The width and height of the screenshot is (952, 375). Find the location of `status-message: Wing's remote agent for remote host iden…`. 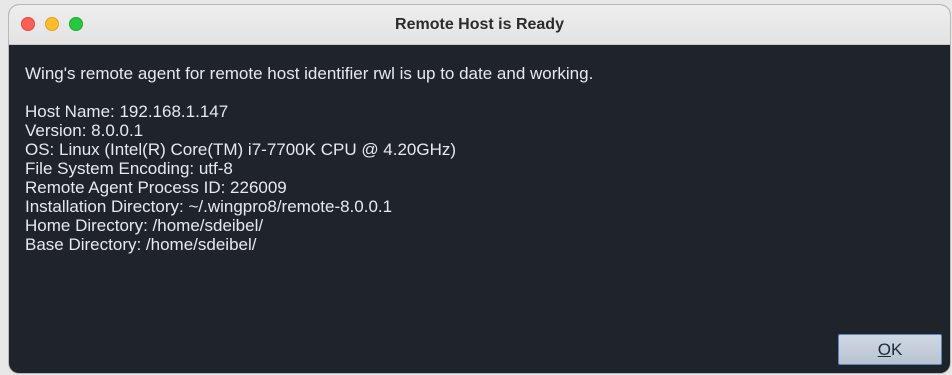

status-message: Wing's remote agent for remote host iden… is located at coordinates (309, 73).